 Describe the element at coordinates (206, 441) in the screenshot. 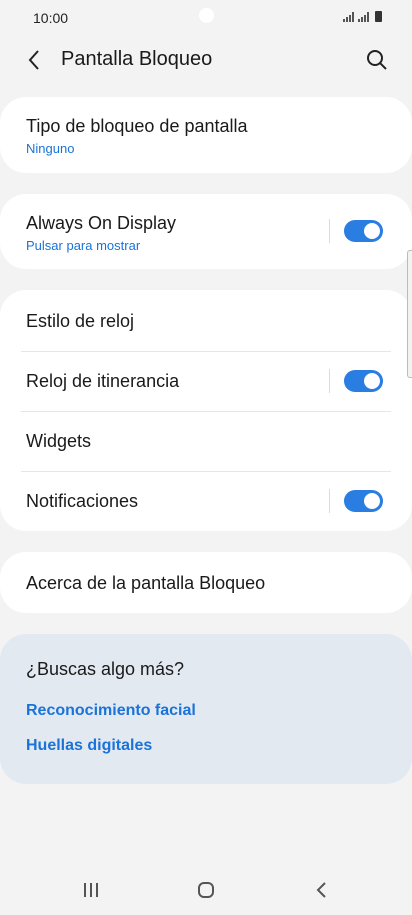

I see `widgets-item: Widgets` at that location.